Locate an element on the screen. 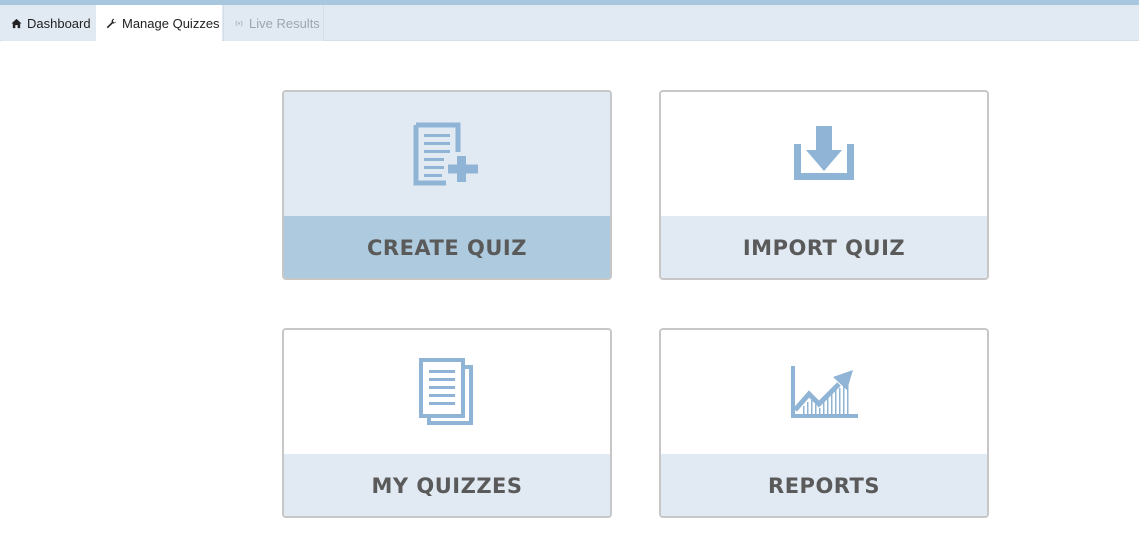 The width and height of the screenshot is (1139, 557). tab-dashboard: Dashboard is located at coordinates (49, 23).